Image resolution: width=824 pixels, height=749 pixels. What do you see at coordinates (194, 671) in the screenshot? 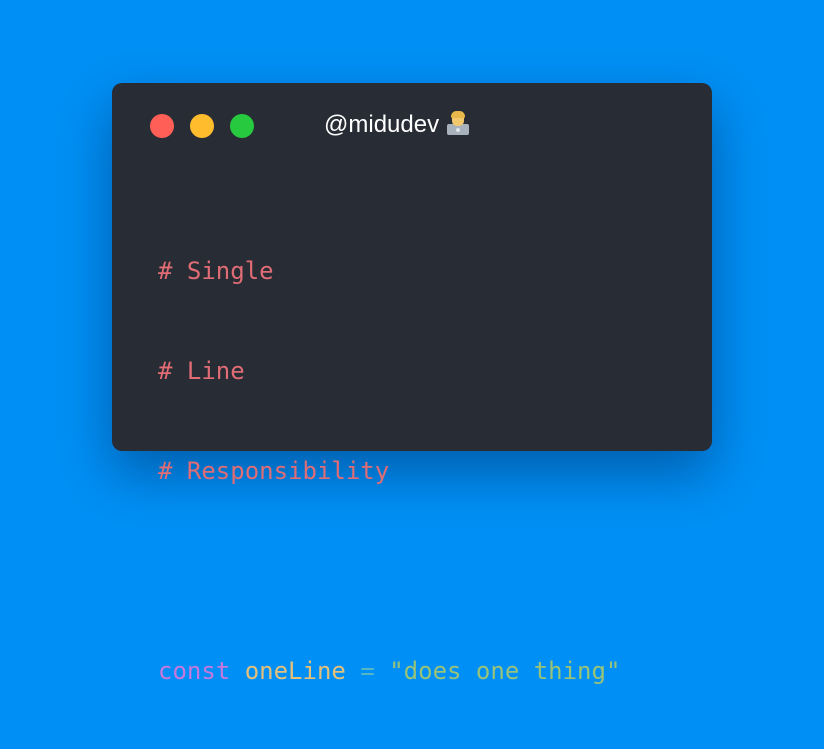
I see `code-keyword: const` at bounding box center [194, 671].